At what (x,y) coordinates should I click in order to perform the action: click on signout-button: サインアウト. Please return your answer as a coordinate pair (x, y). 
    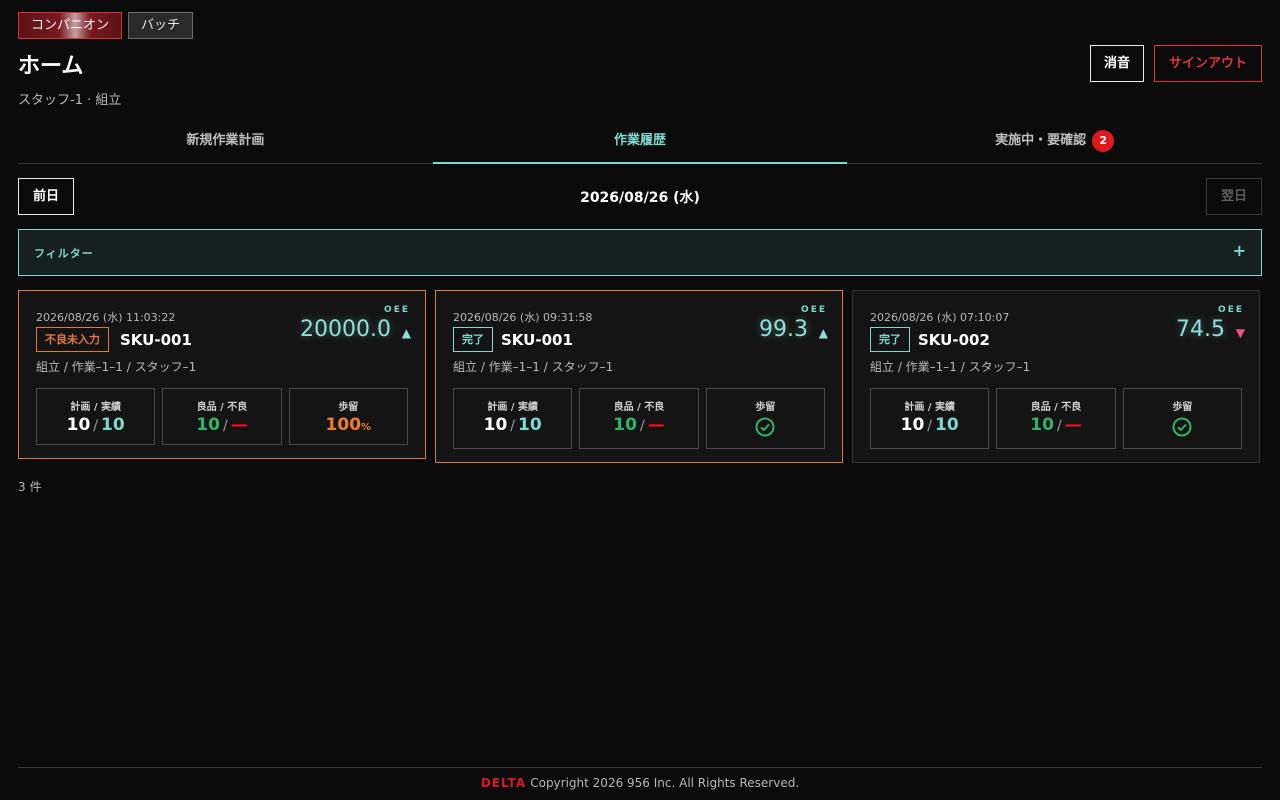
    Looking at the image, I should click on (1207, 63).